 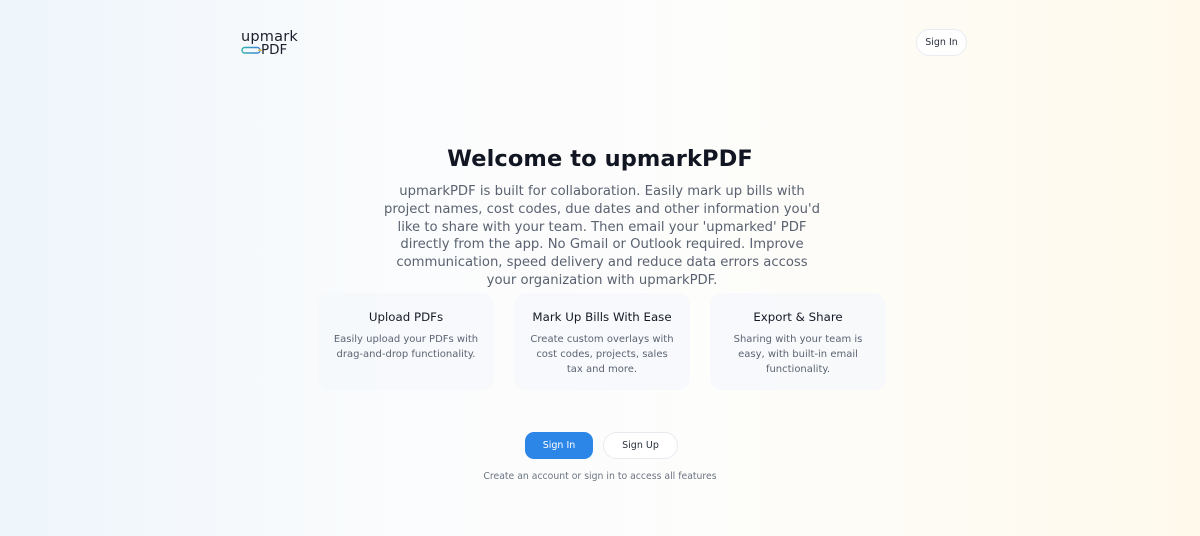 What do you see at coordinates (274, 50) in the screenshot?
I see `logo-word-pdf: PDF` at bounding box center [274, 50].